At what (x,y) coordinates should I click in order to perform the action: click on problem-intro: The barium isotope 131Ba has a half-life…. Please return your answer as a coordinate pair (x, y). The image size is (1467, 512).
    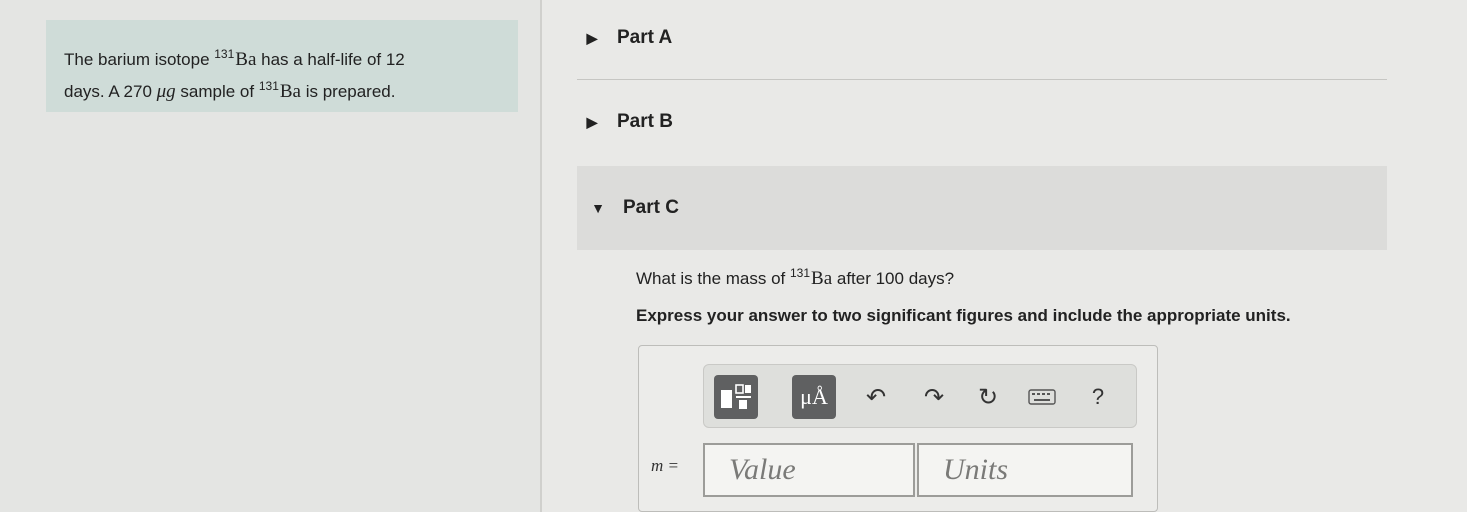
    Looking at the image, I should click on (282, 66).